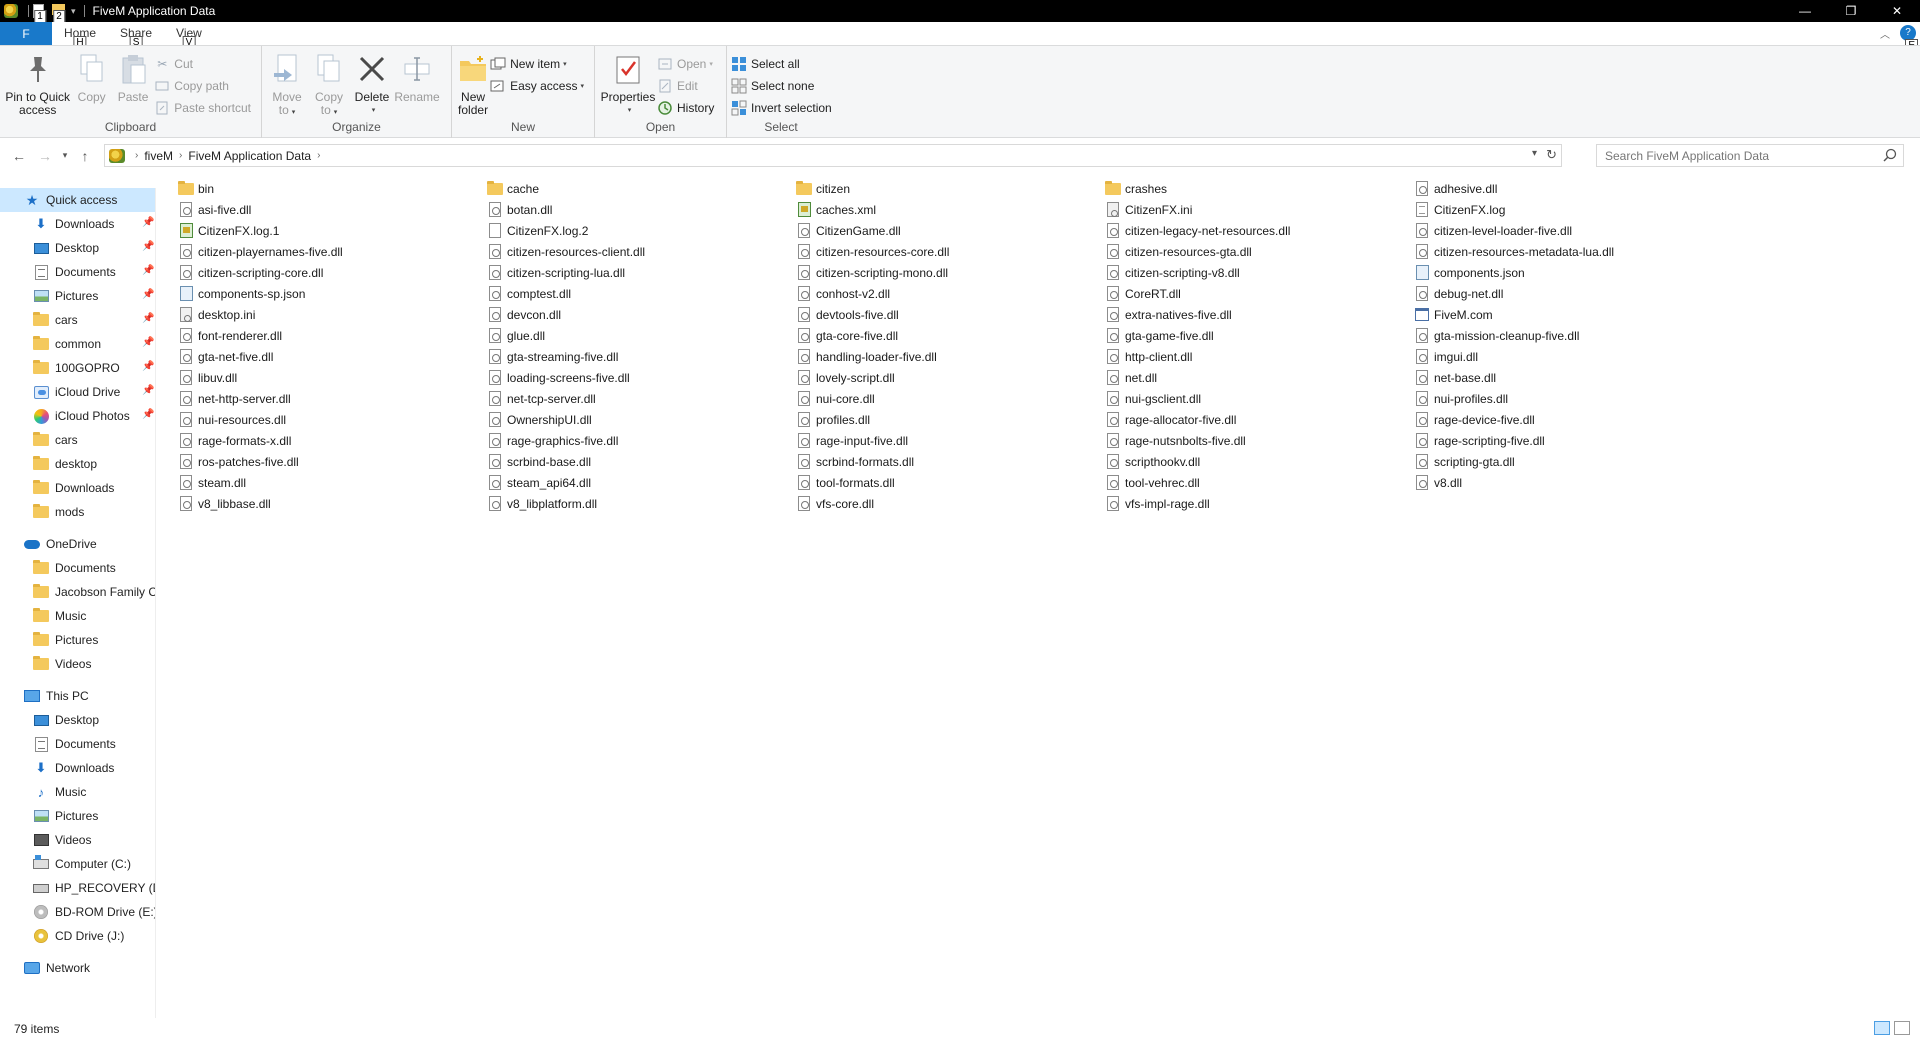 The height and width of the screenshot is (1040, 1920). I want to click on file-item: citizen-resources-gta.dll, so click(1257, 251).